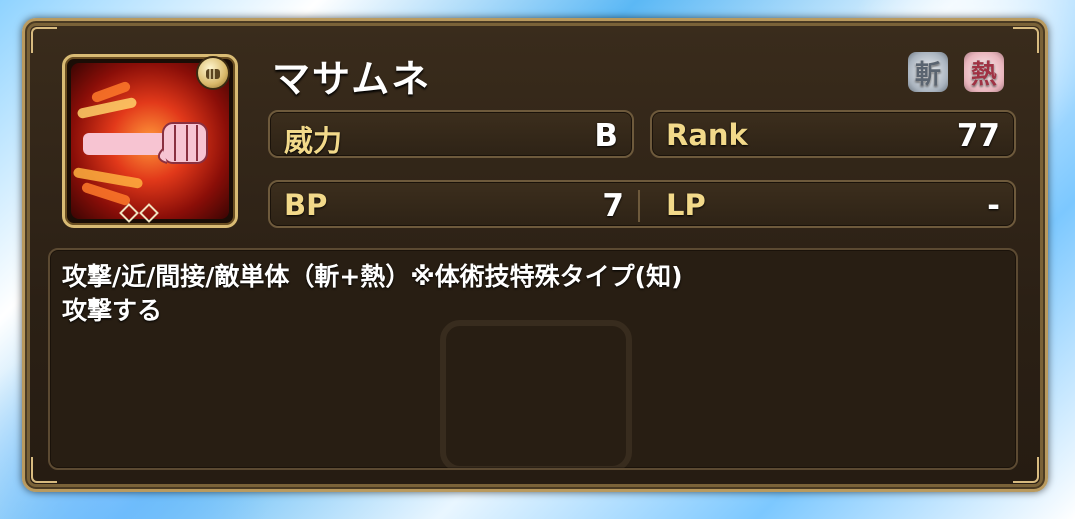  I want to click on background-ghost-art, so click(536, 394).